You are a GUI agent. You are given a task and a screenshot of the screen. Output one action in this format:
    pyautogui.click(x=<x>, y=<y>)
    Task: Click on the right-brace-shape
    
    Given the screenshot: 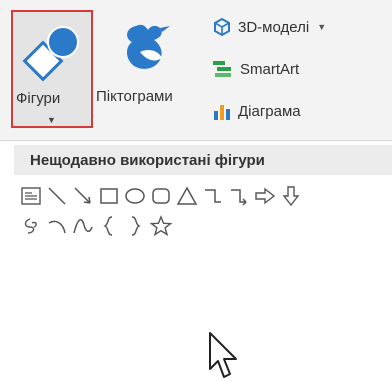 What is the action you would take?
    pyautogui.click(x=135, y=226)
    